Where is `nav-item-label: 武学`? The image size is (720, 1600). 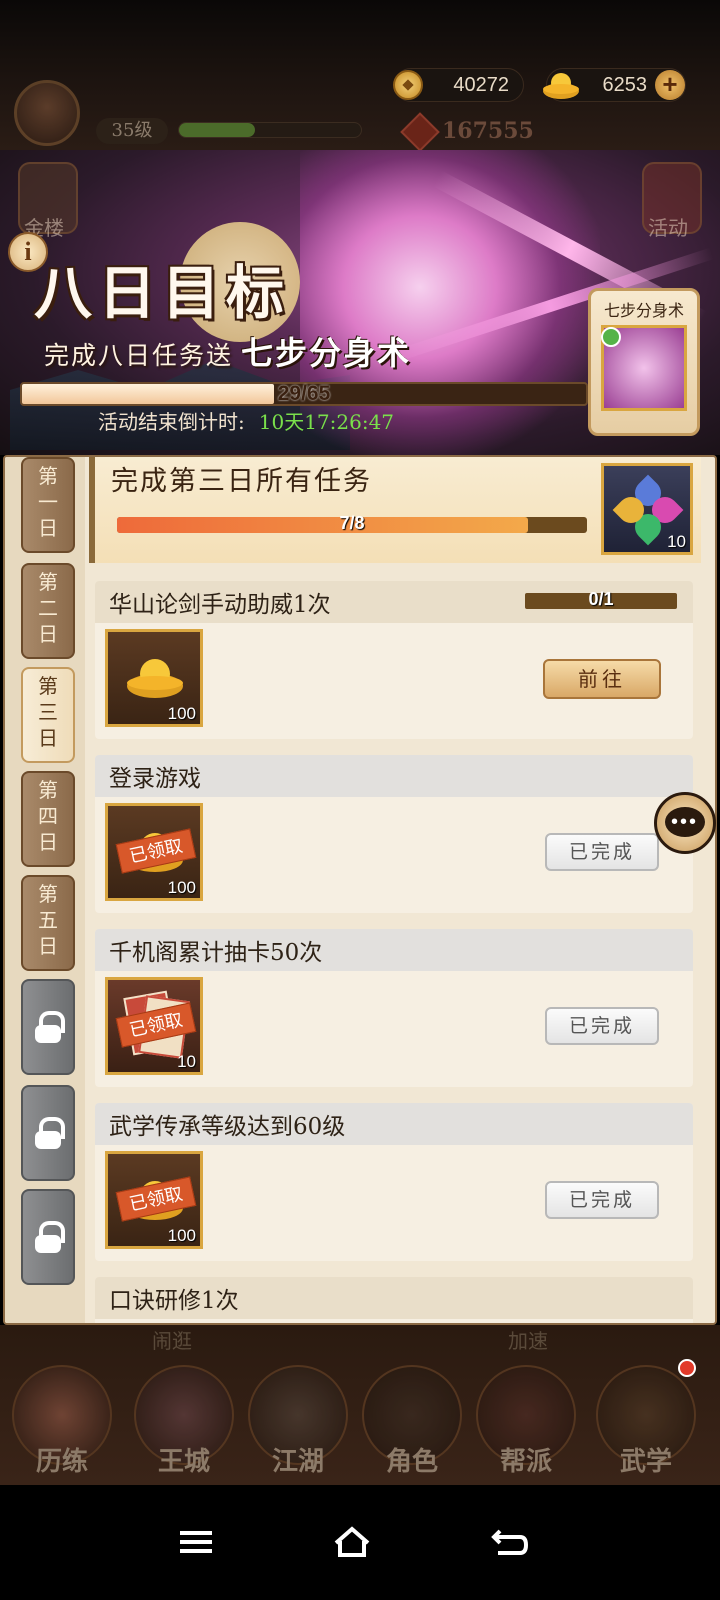 nav-item-label: 武学 is located at coordinates (646, 1459).